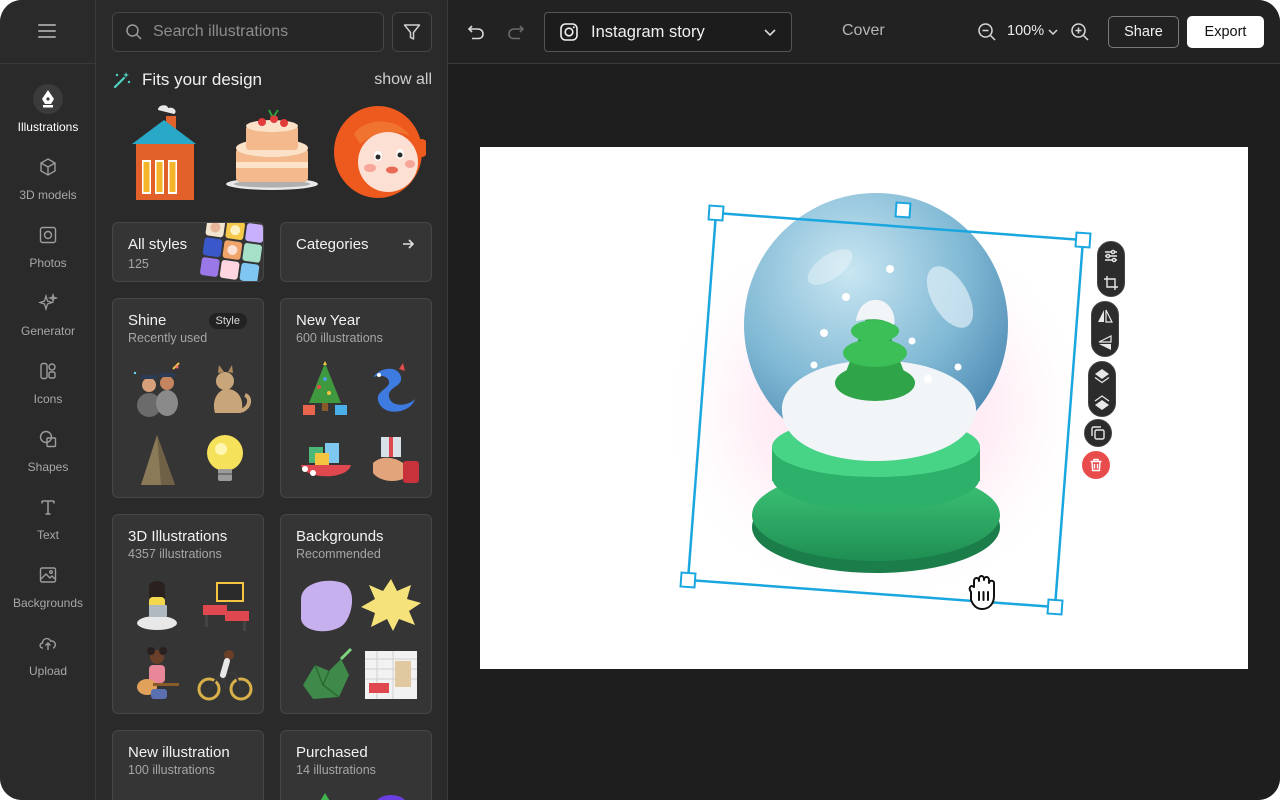 The height and width of the screenshot is (800, 1280). Describe the element at coordinates (340, 536) in the screenshot. I see `card-title: Backgrounds` at that location.